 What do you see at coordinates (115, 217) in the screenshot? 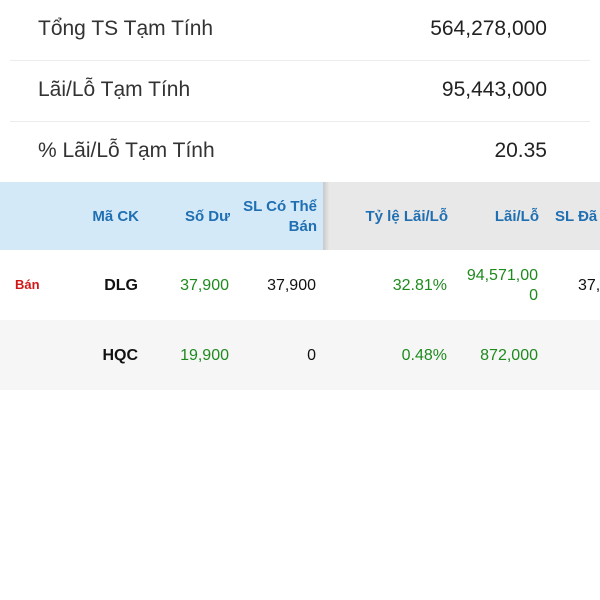
I see `header-symbol: Mã CK` at bounding box center [115, 217].